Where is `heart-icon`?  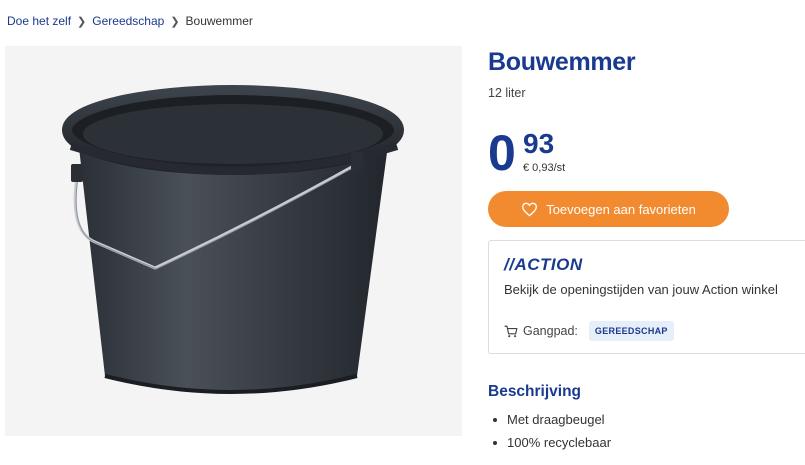 heart-icon is located at coordinates (530, 209).